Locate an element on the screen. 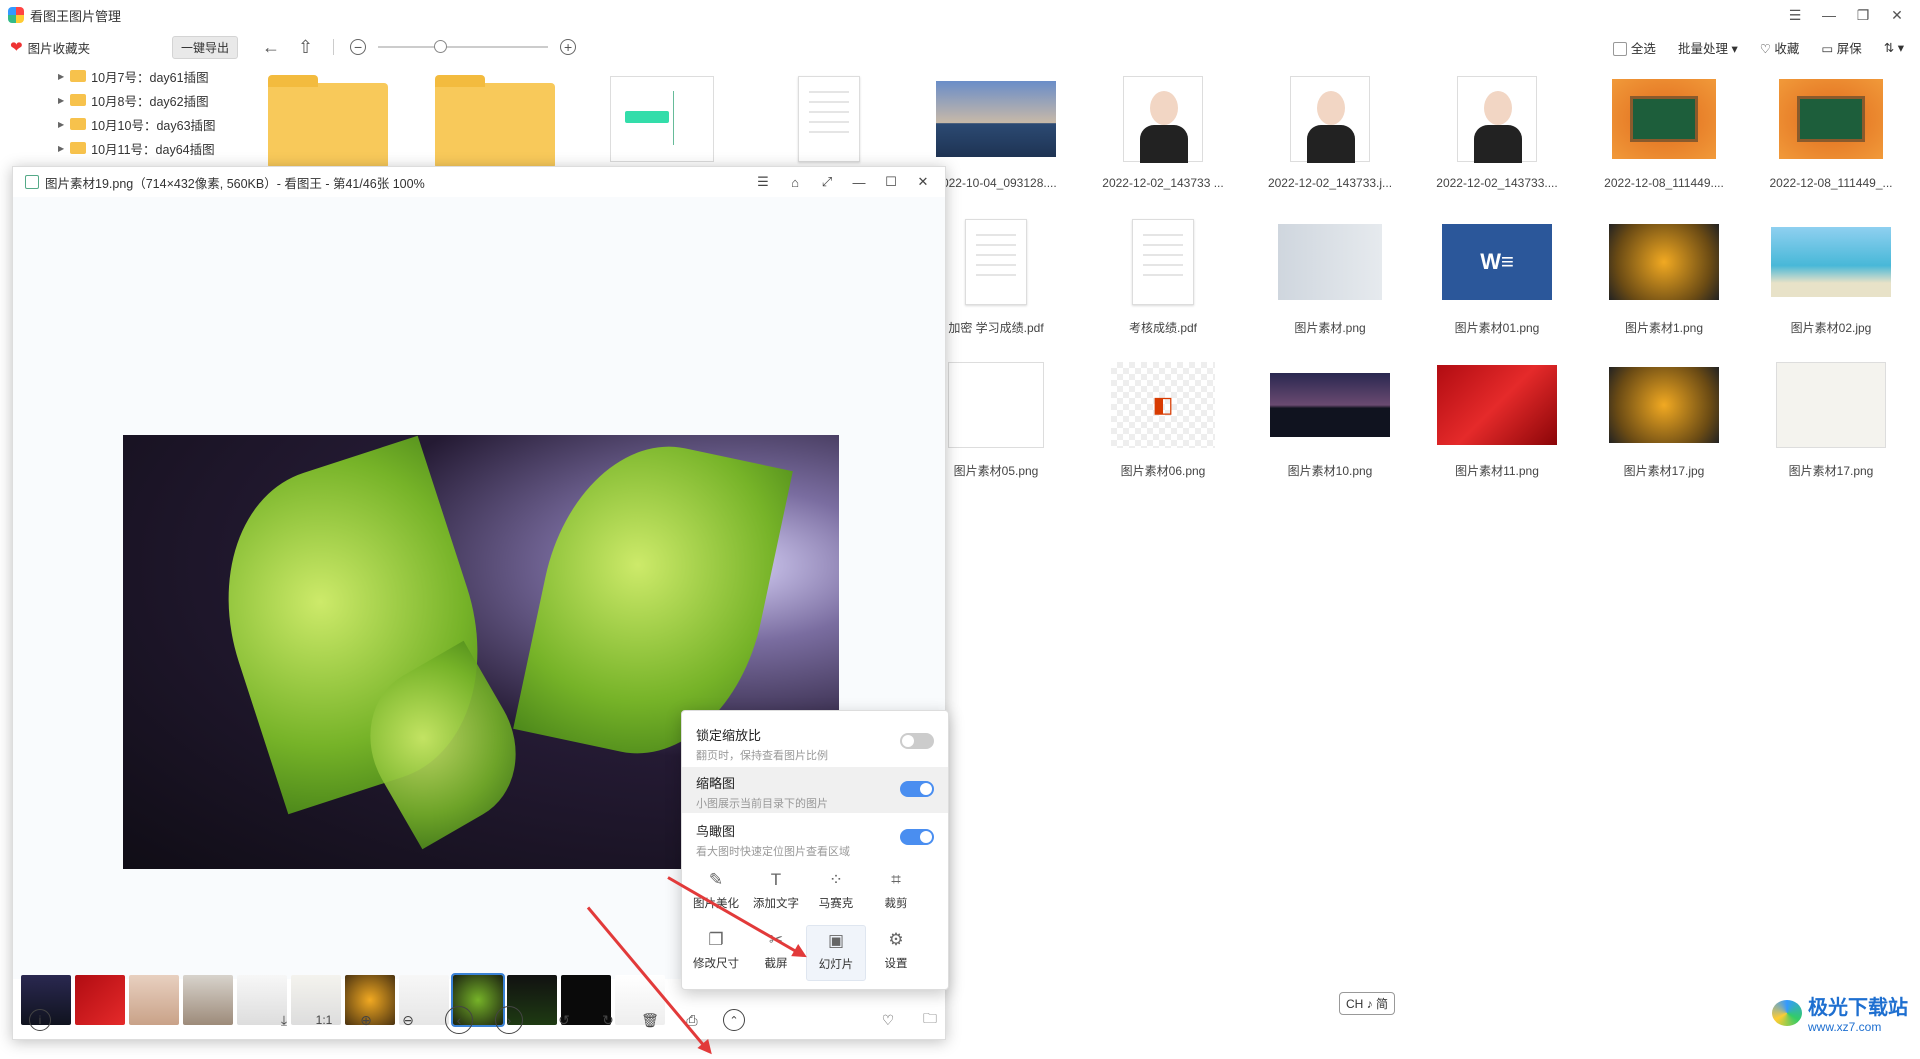 This screenshot has width=1920, height=1059. maximize-button: ❐ is located at coordinates (1863, 15).